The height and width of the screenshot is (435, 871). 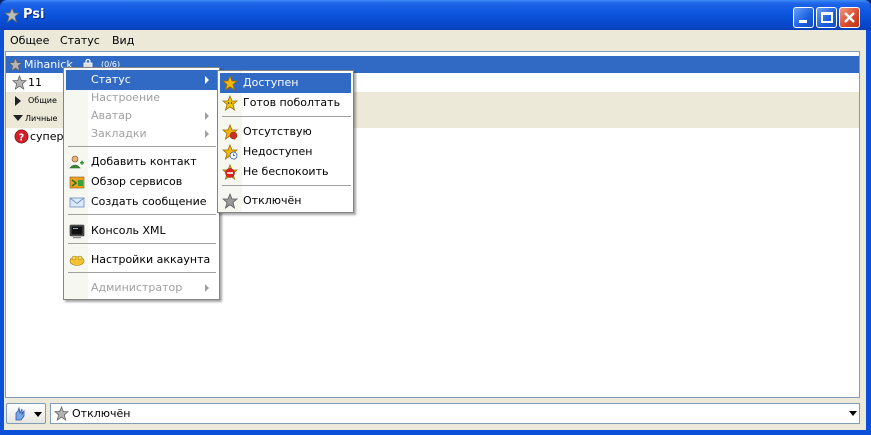 I want to click on menu-item-mood: Настроение, so click(x=141, y=98).